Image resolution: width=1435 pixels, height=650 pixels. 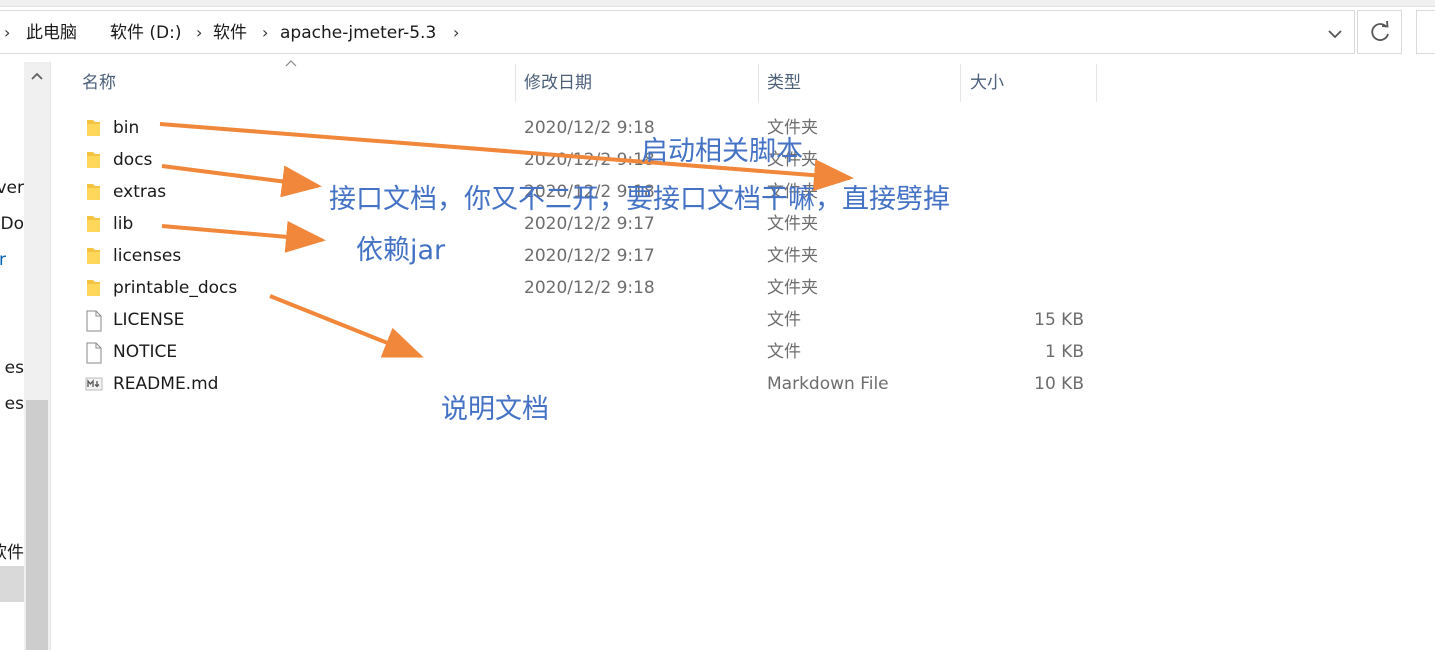 I want to click on arrow-to-docs, so click(x=241, y=181).